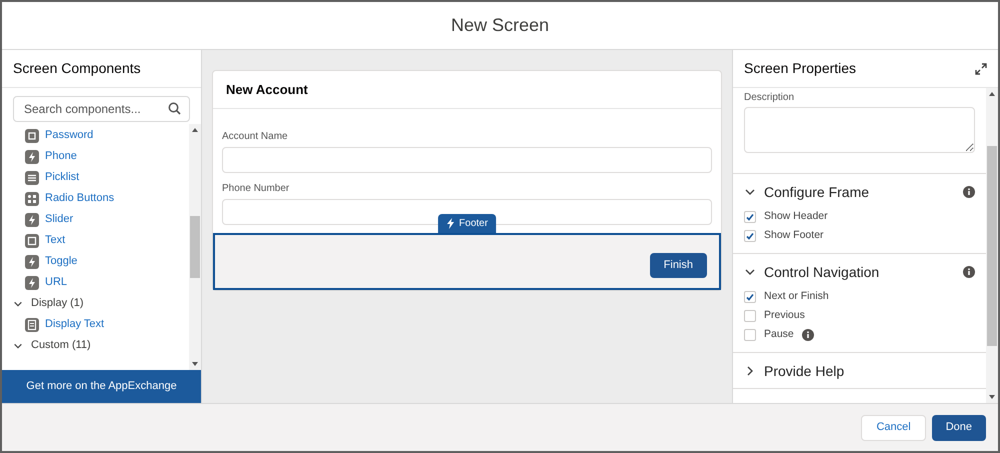 The width and height of the screenshot is (1000, 453). I want to click on done-button: Done, so click(959, 427).